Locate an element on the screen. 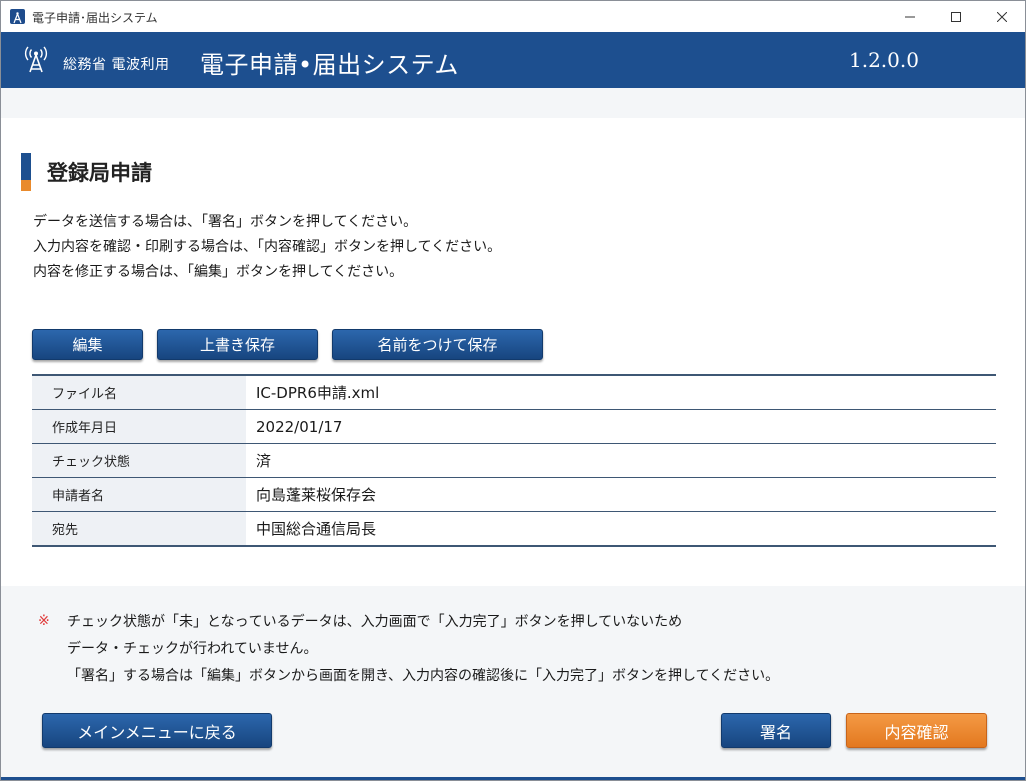  note-mark: ※ is located at coordinates (44, 621).